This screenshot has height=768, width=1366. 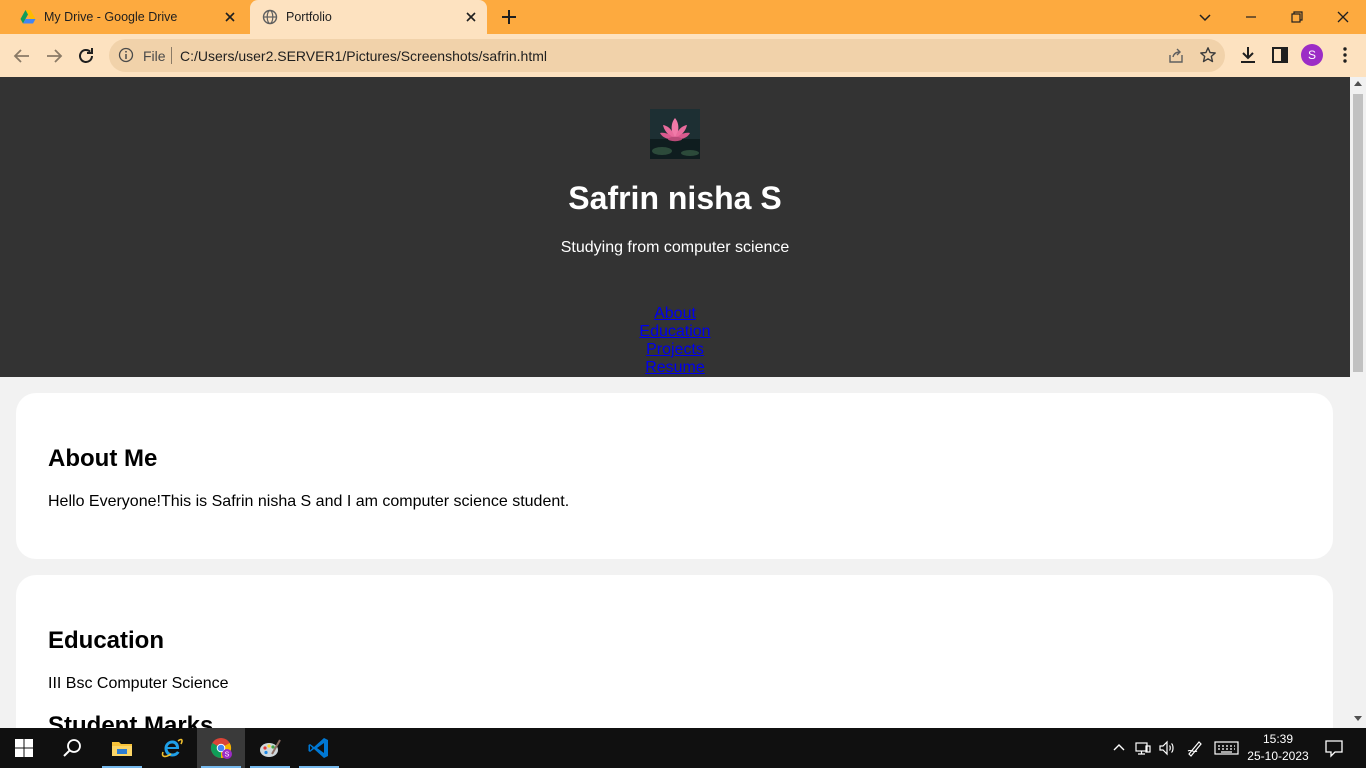 I want to click on taskbar-paint, so click(x=270, y=748).